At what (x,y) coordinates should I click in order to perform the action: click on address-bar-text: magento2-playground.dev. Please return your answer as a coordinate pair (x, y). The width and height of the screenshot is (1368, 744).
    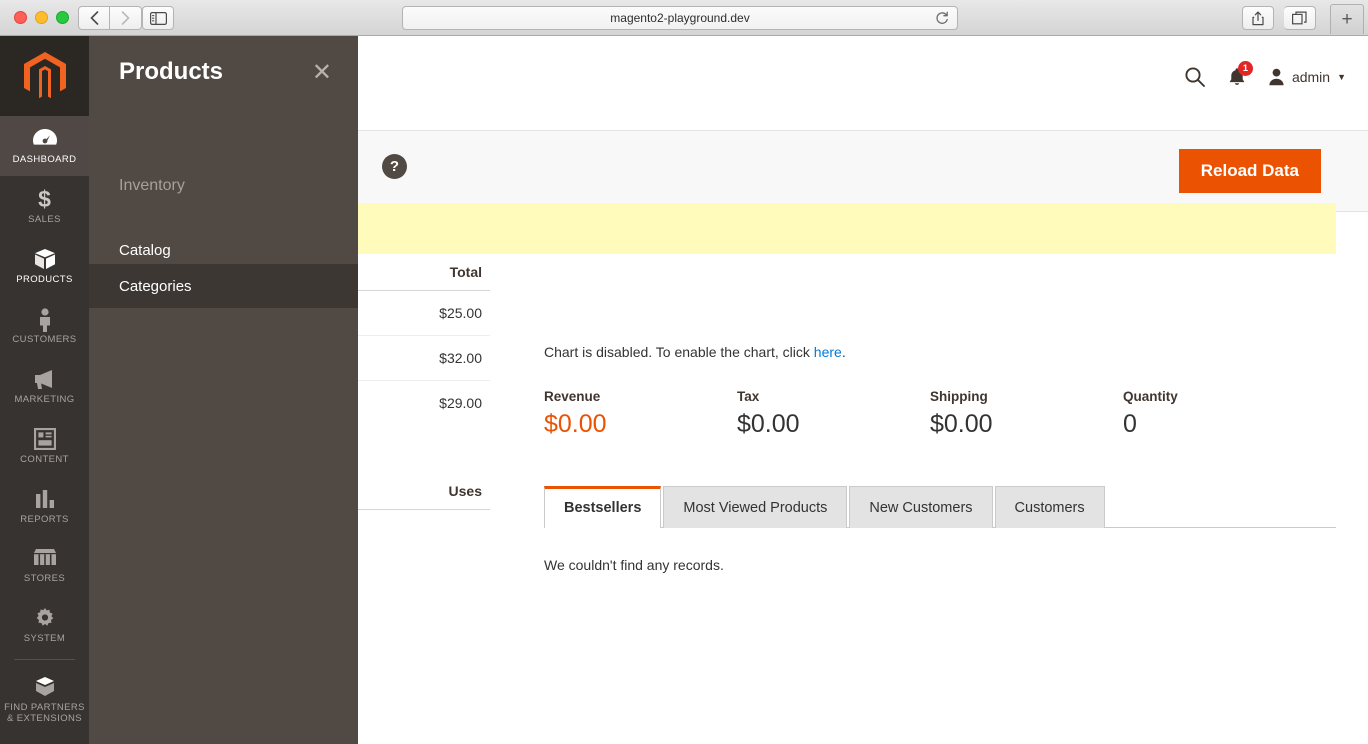
    Looking at the image, I should click on (680, 18).